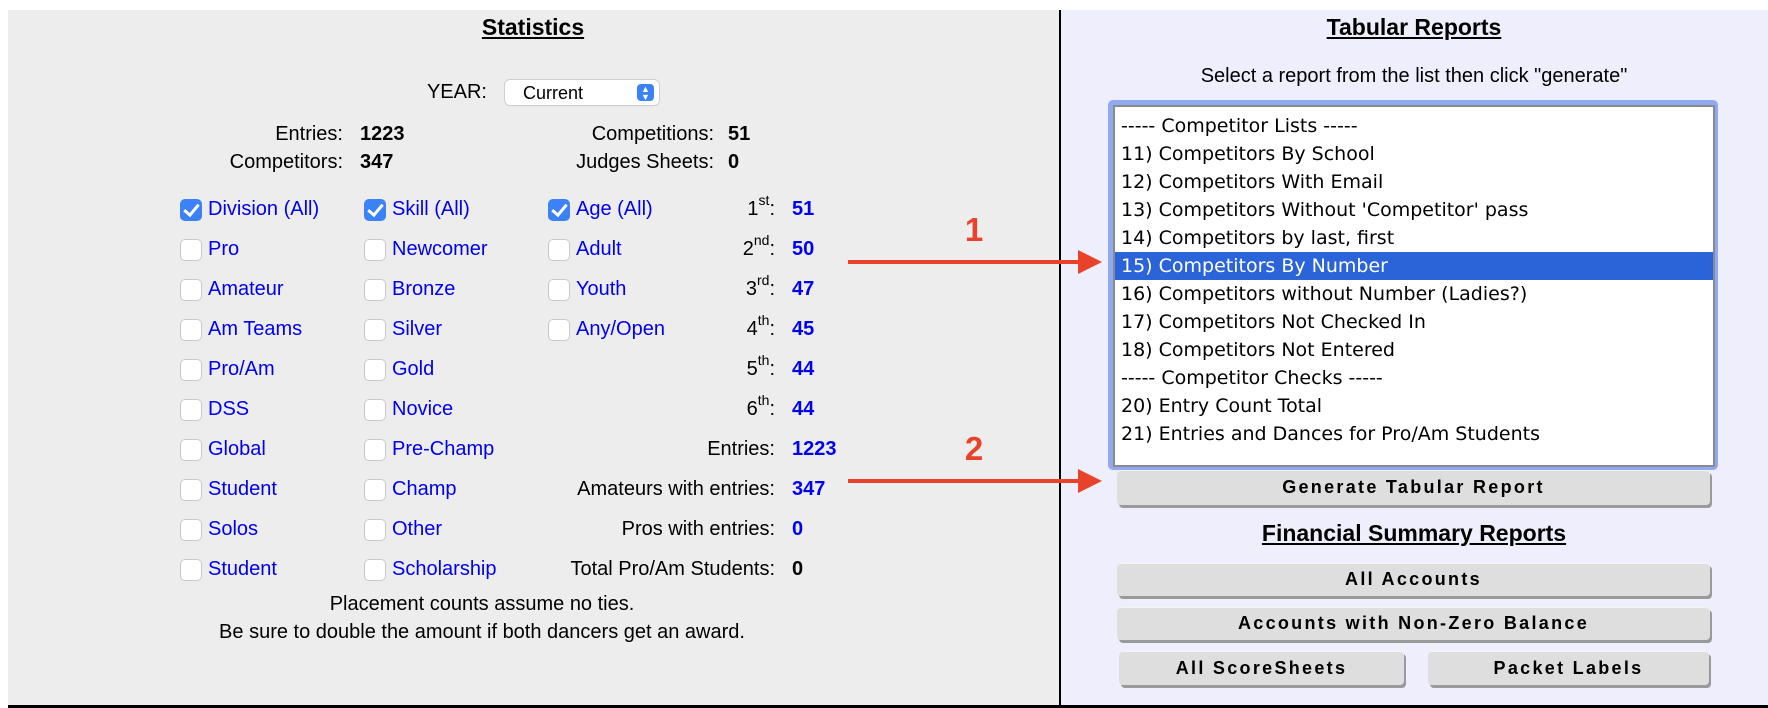 This screenshot has height=708, width=1768. I want to click on report-option: 20) Entry Count Total, so click(1414, 406).